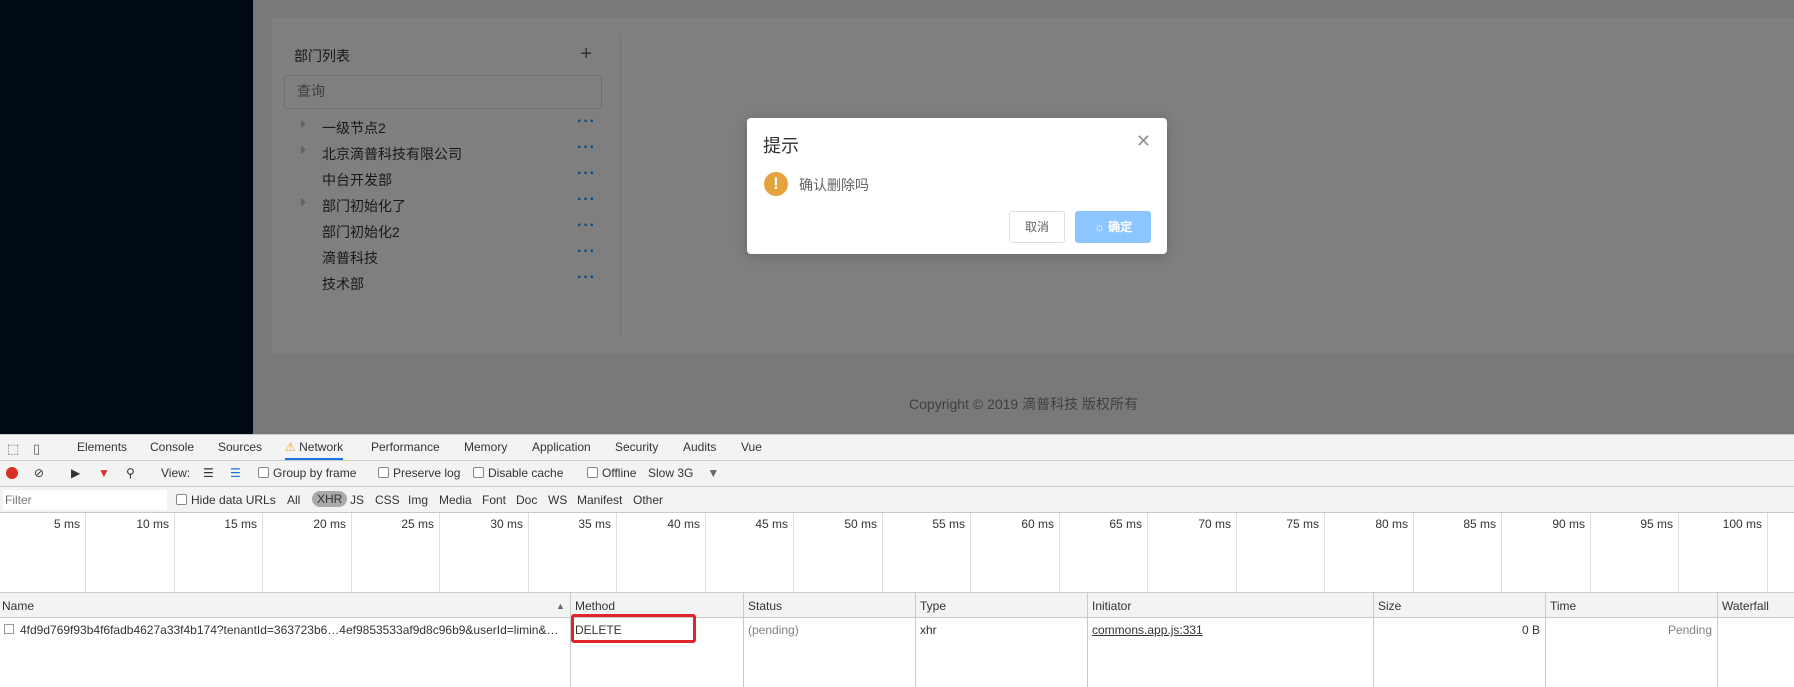 The width and height of the screenshot is (1794, 687). Describe the element at coordinates (307, 552) in the screenshot. I see `timeline-tick: 20 ms` at that location.